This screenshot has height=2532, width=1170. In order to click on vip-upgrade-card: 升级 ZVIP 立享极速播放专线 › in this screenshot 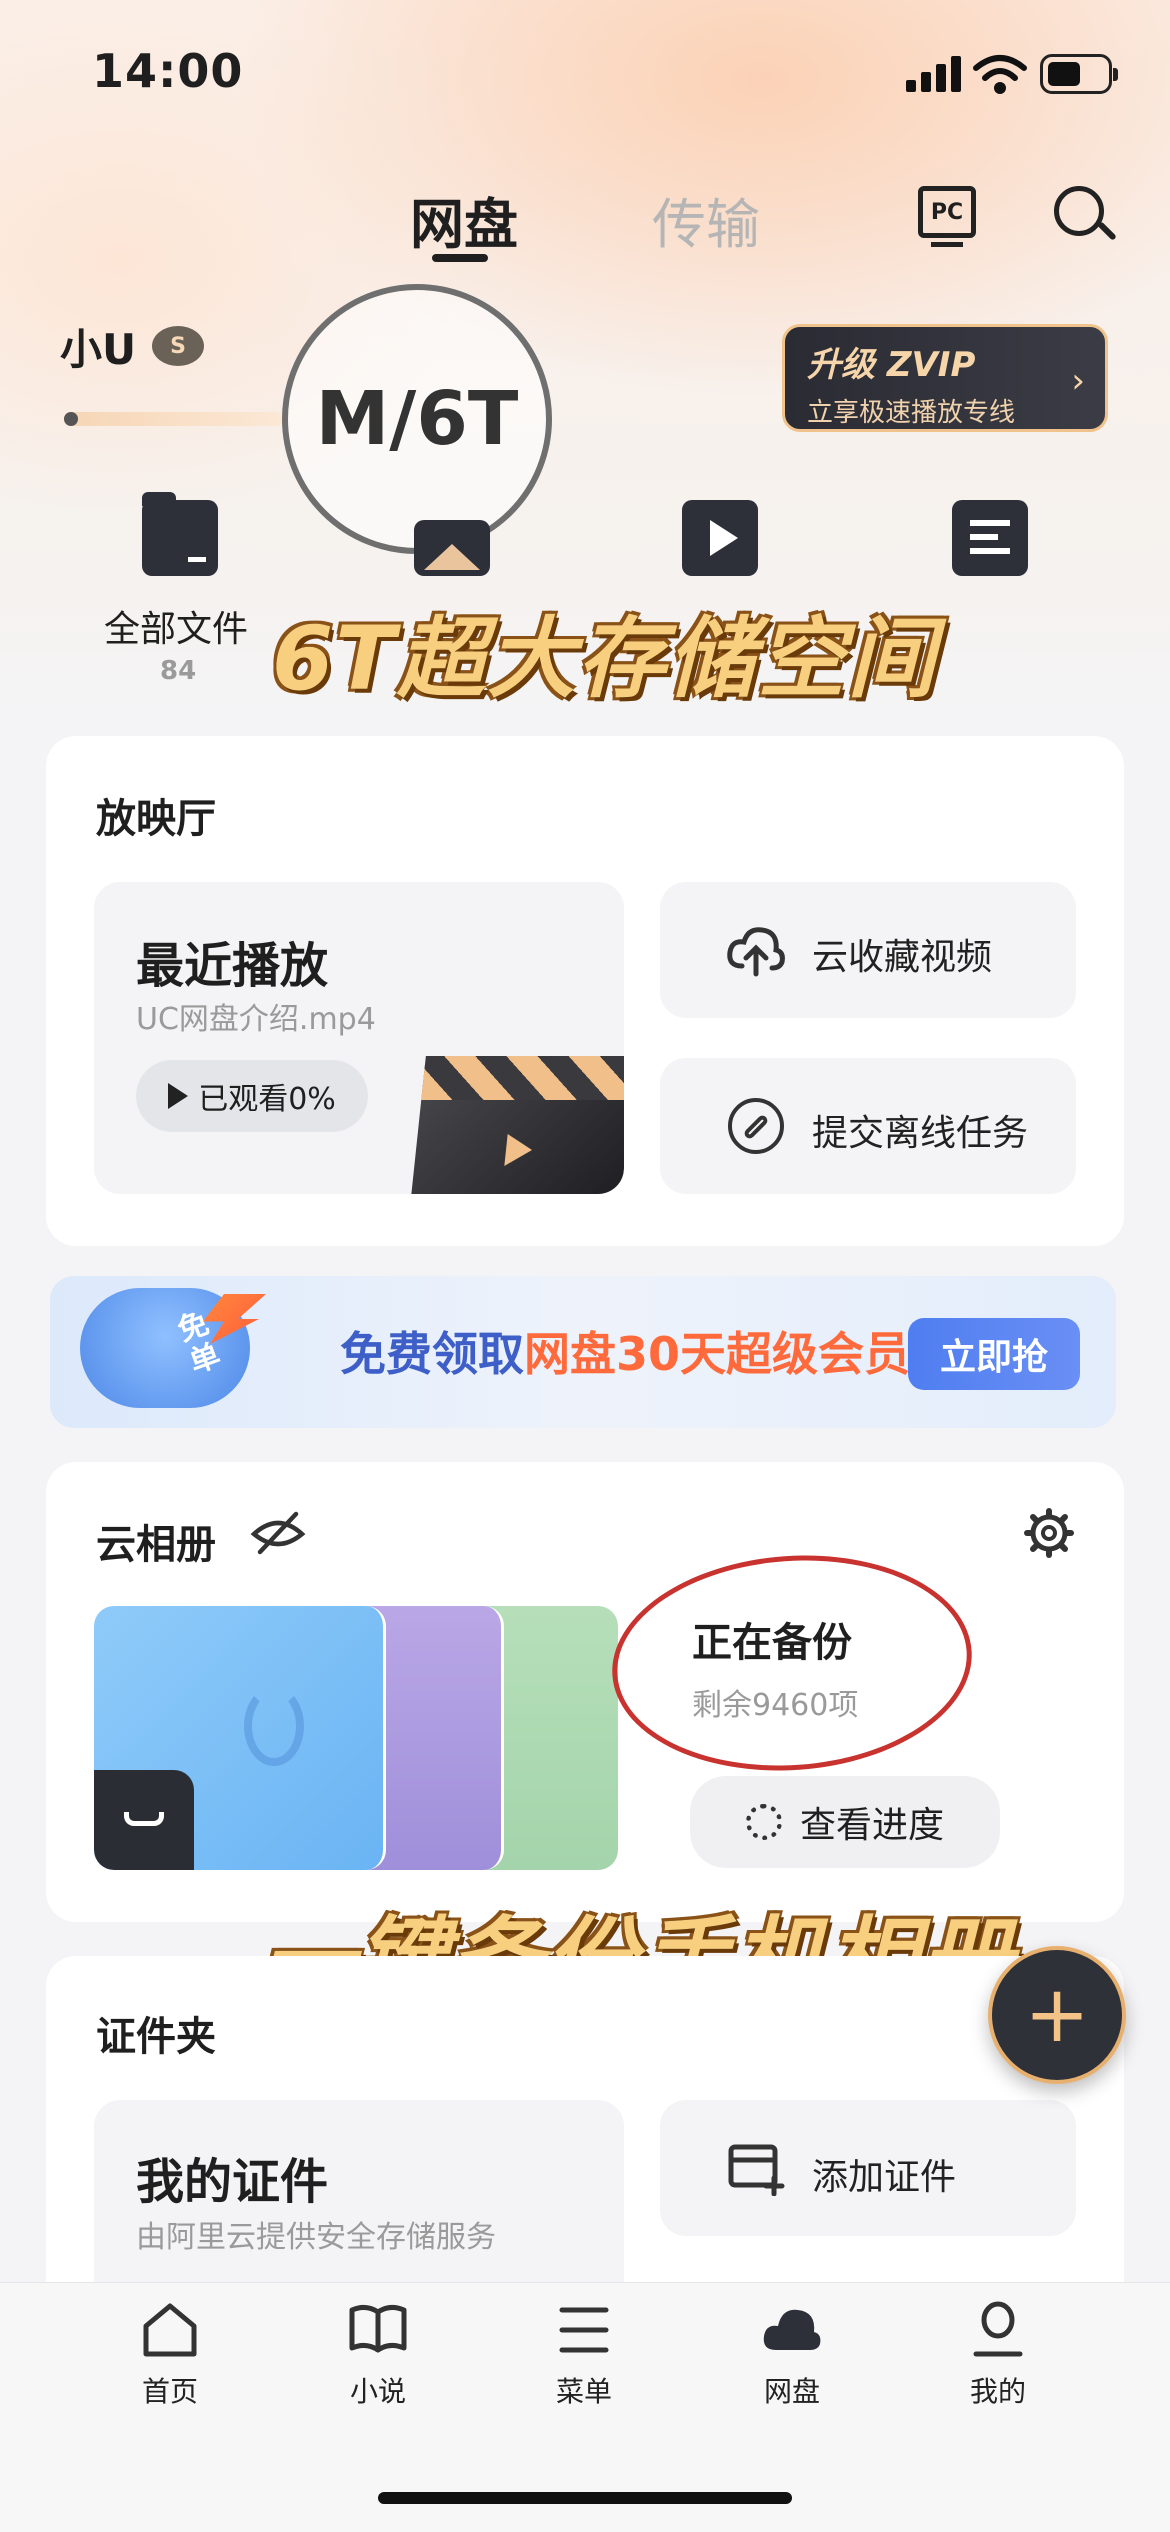, I will do `click(945, 378)`.